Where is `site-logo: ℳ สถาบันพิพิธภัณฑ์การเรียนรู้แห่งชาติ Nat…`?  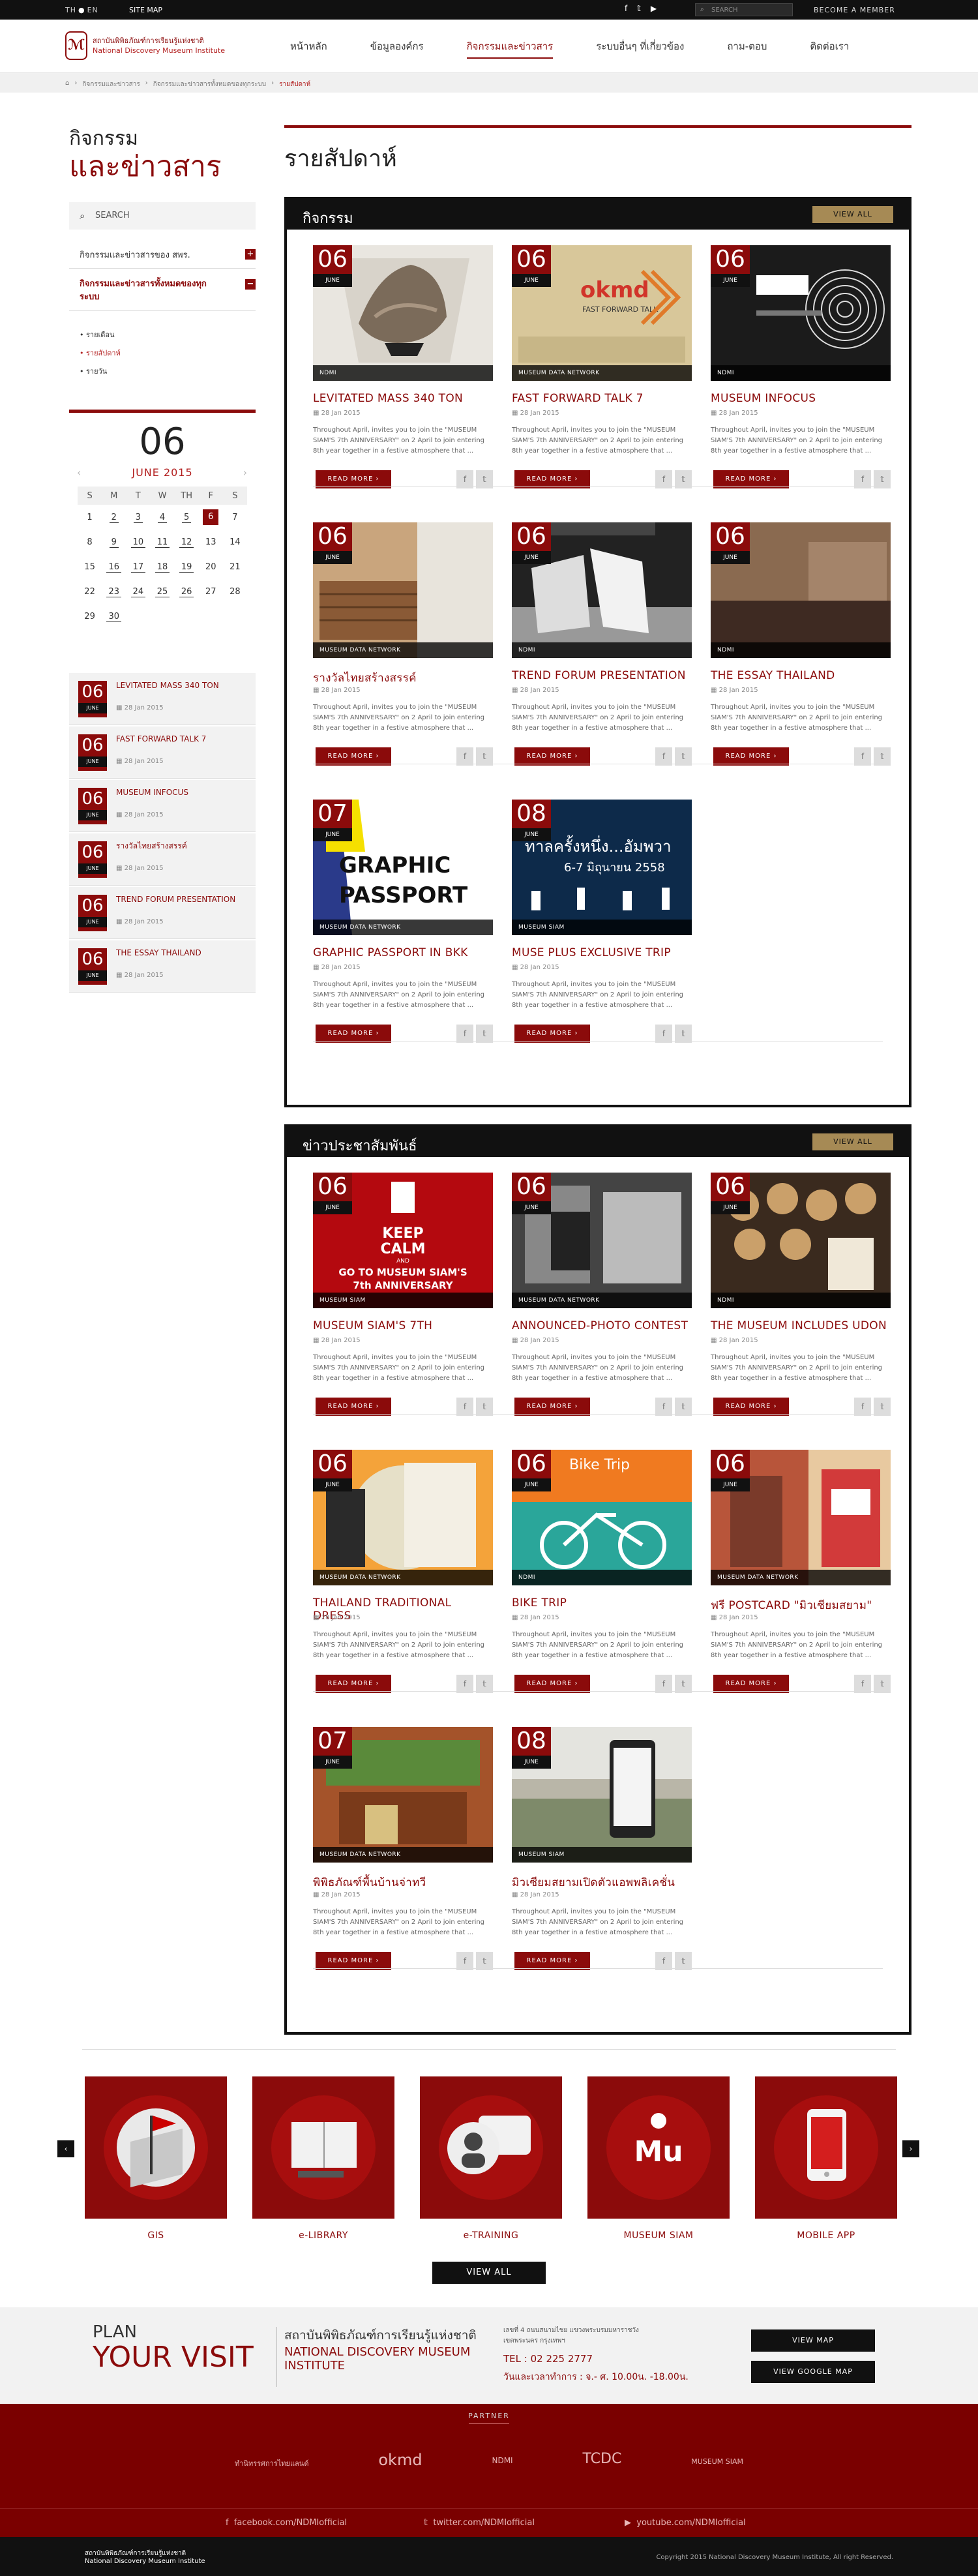 site-logo: ℳ สถาบันพิพิธภัณฑ์การเรียนรู้แห่งชาติ Nat… is located at coordinates (145, 45).